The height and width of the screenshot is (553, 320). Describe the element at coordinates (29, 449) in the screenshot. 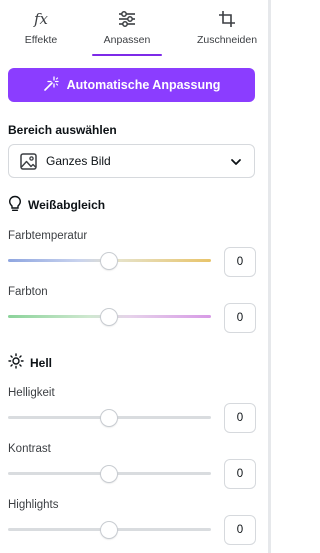

I see `contrast-label: Kontrast` at that location.